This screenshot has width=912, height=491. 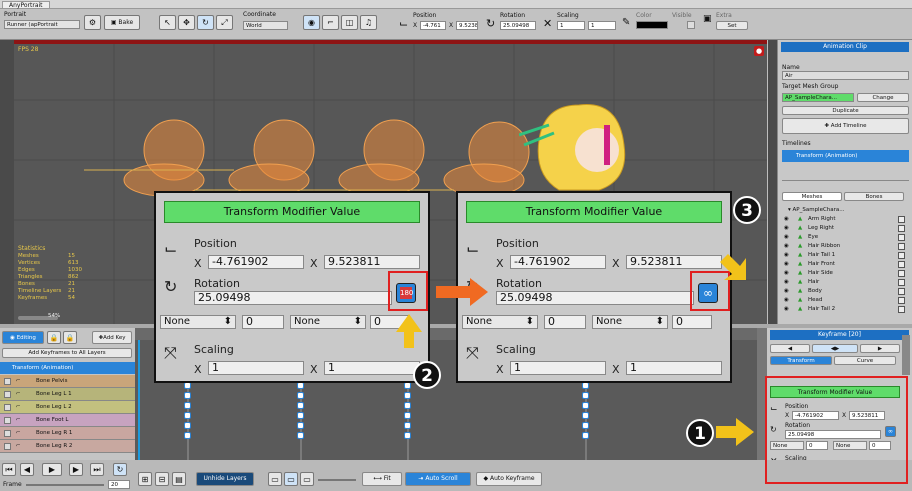 What do you see at coordinates (700, 433) in the screenshot?
I see `callout-number-1: 1` at bounding box center [700, 433].